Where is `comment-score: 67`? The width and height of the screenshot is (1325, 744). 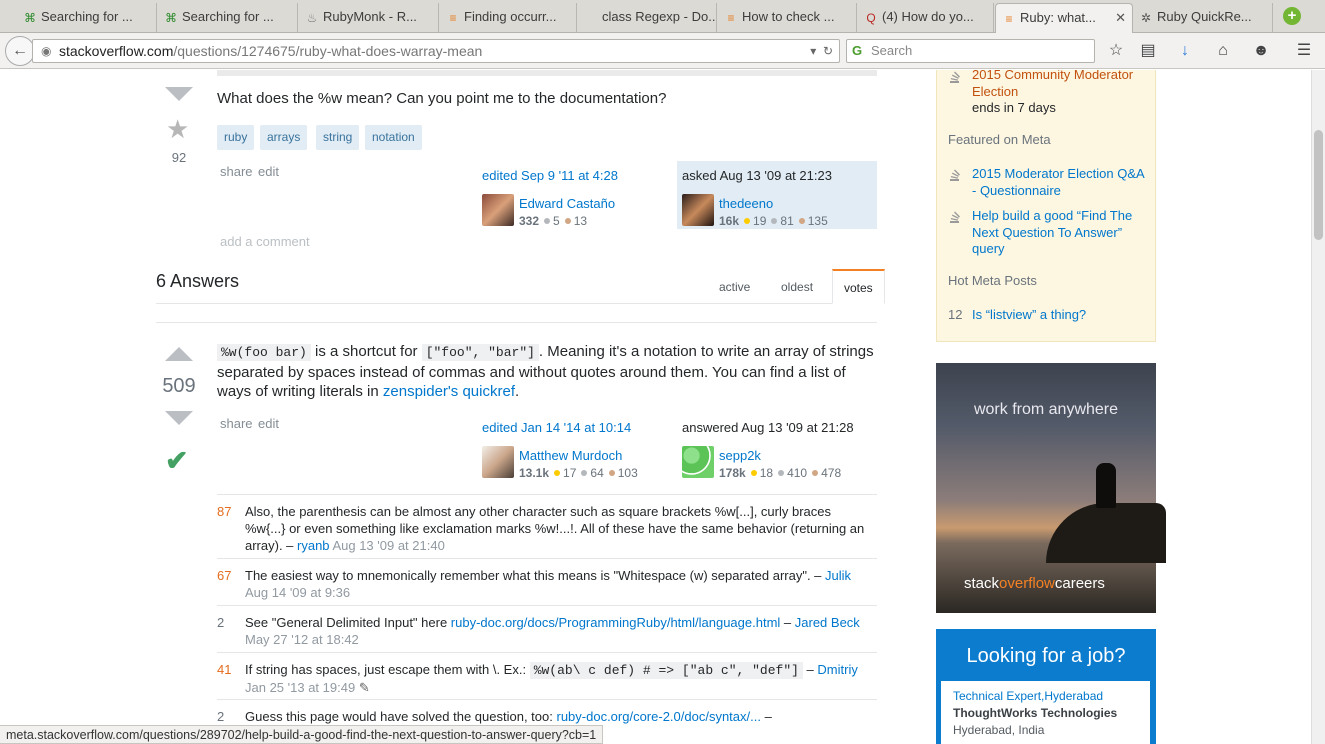 comment-score: 67 is located at coordinates (224, 575).